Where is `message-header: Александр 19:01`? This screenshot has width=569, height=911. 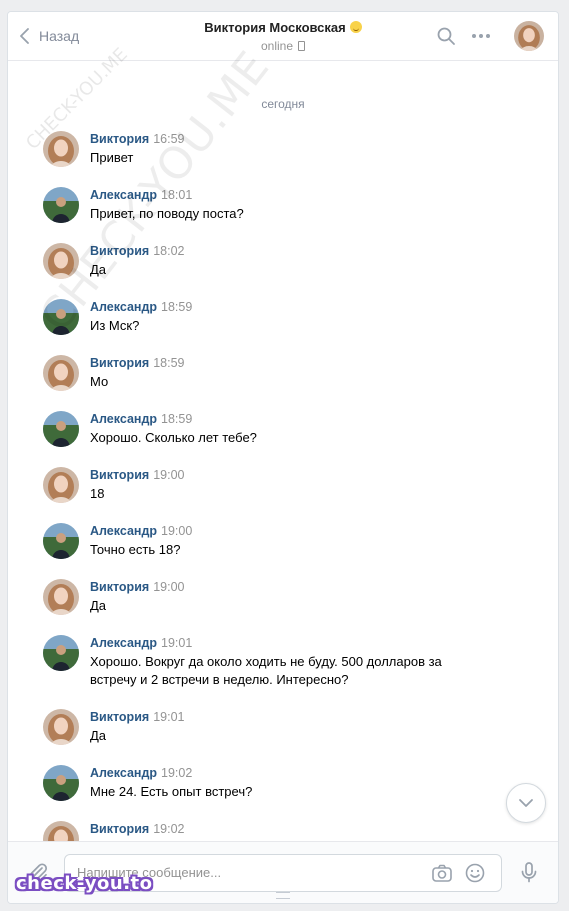 message-header: Александр 19:01 is located at coordinates (141, 643).